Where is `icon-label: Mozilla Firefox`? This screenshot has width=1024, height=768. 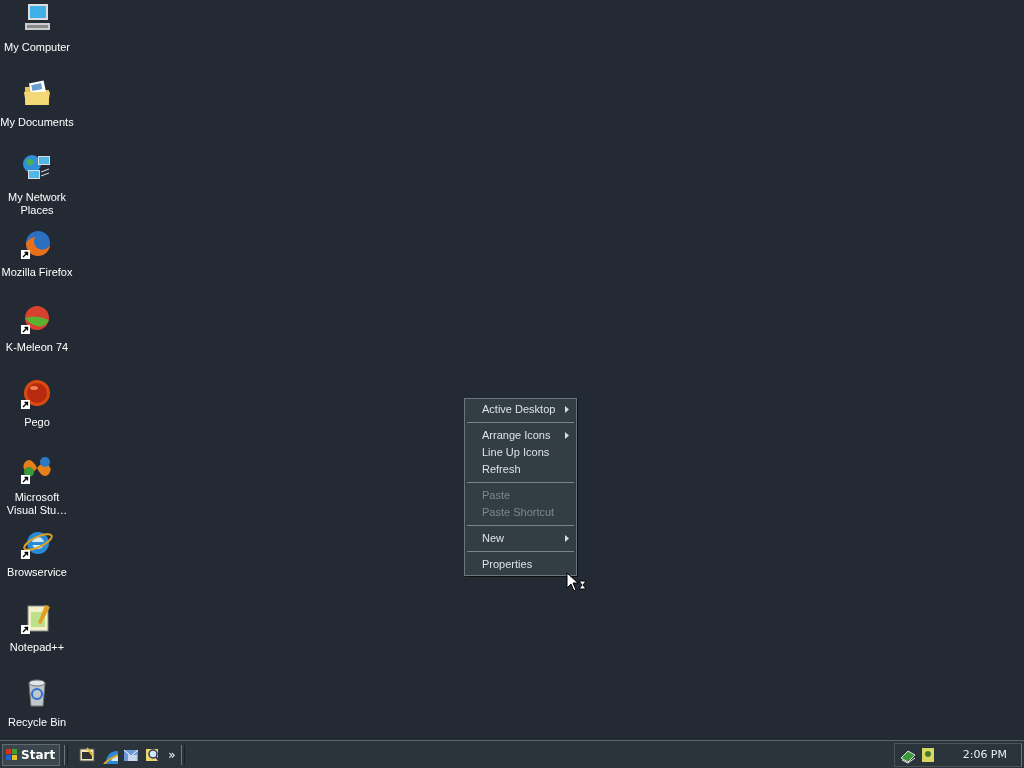 icon-label: Mozilla Firefox is located at coordinates (37, 272).